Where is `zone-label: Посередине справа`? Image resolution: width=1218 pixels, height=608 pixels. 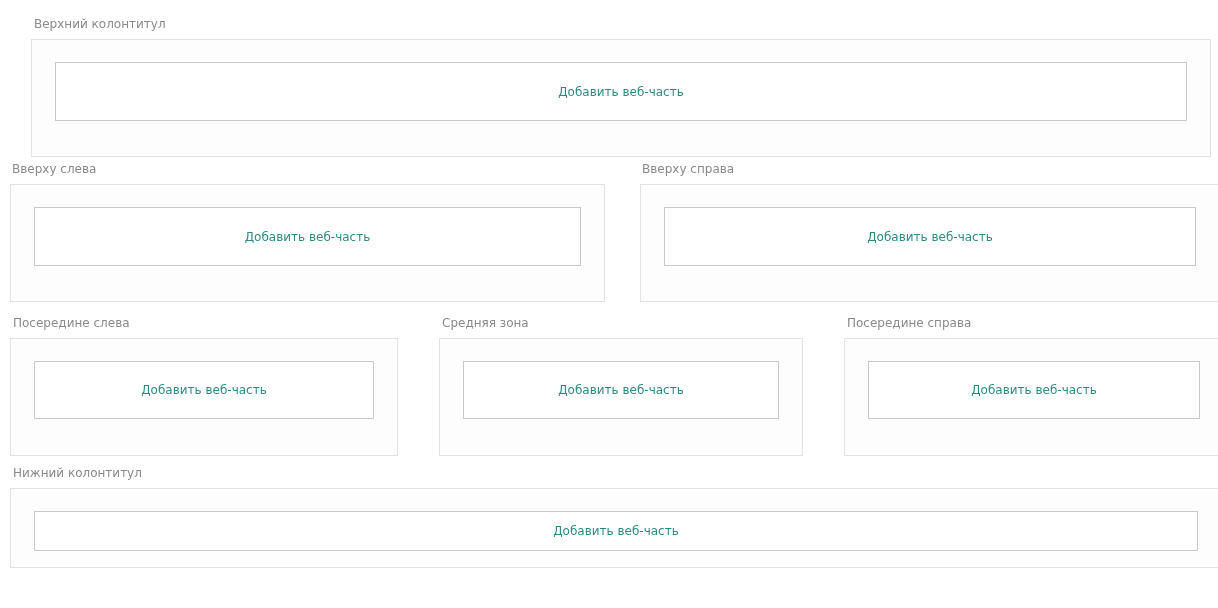
zone-label: Посередине справа is located at coordinates (910, 323).